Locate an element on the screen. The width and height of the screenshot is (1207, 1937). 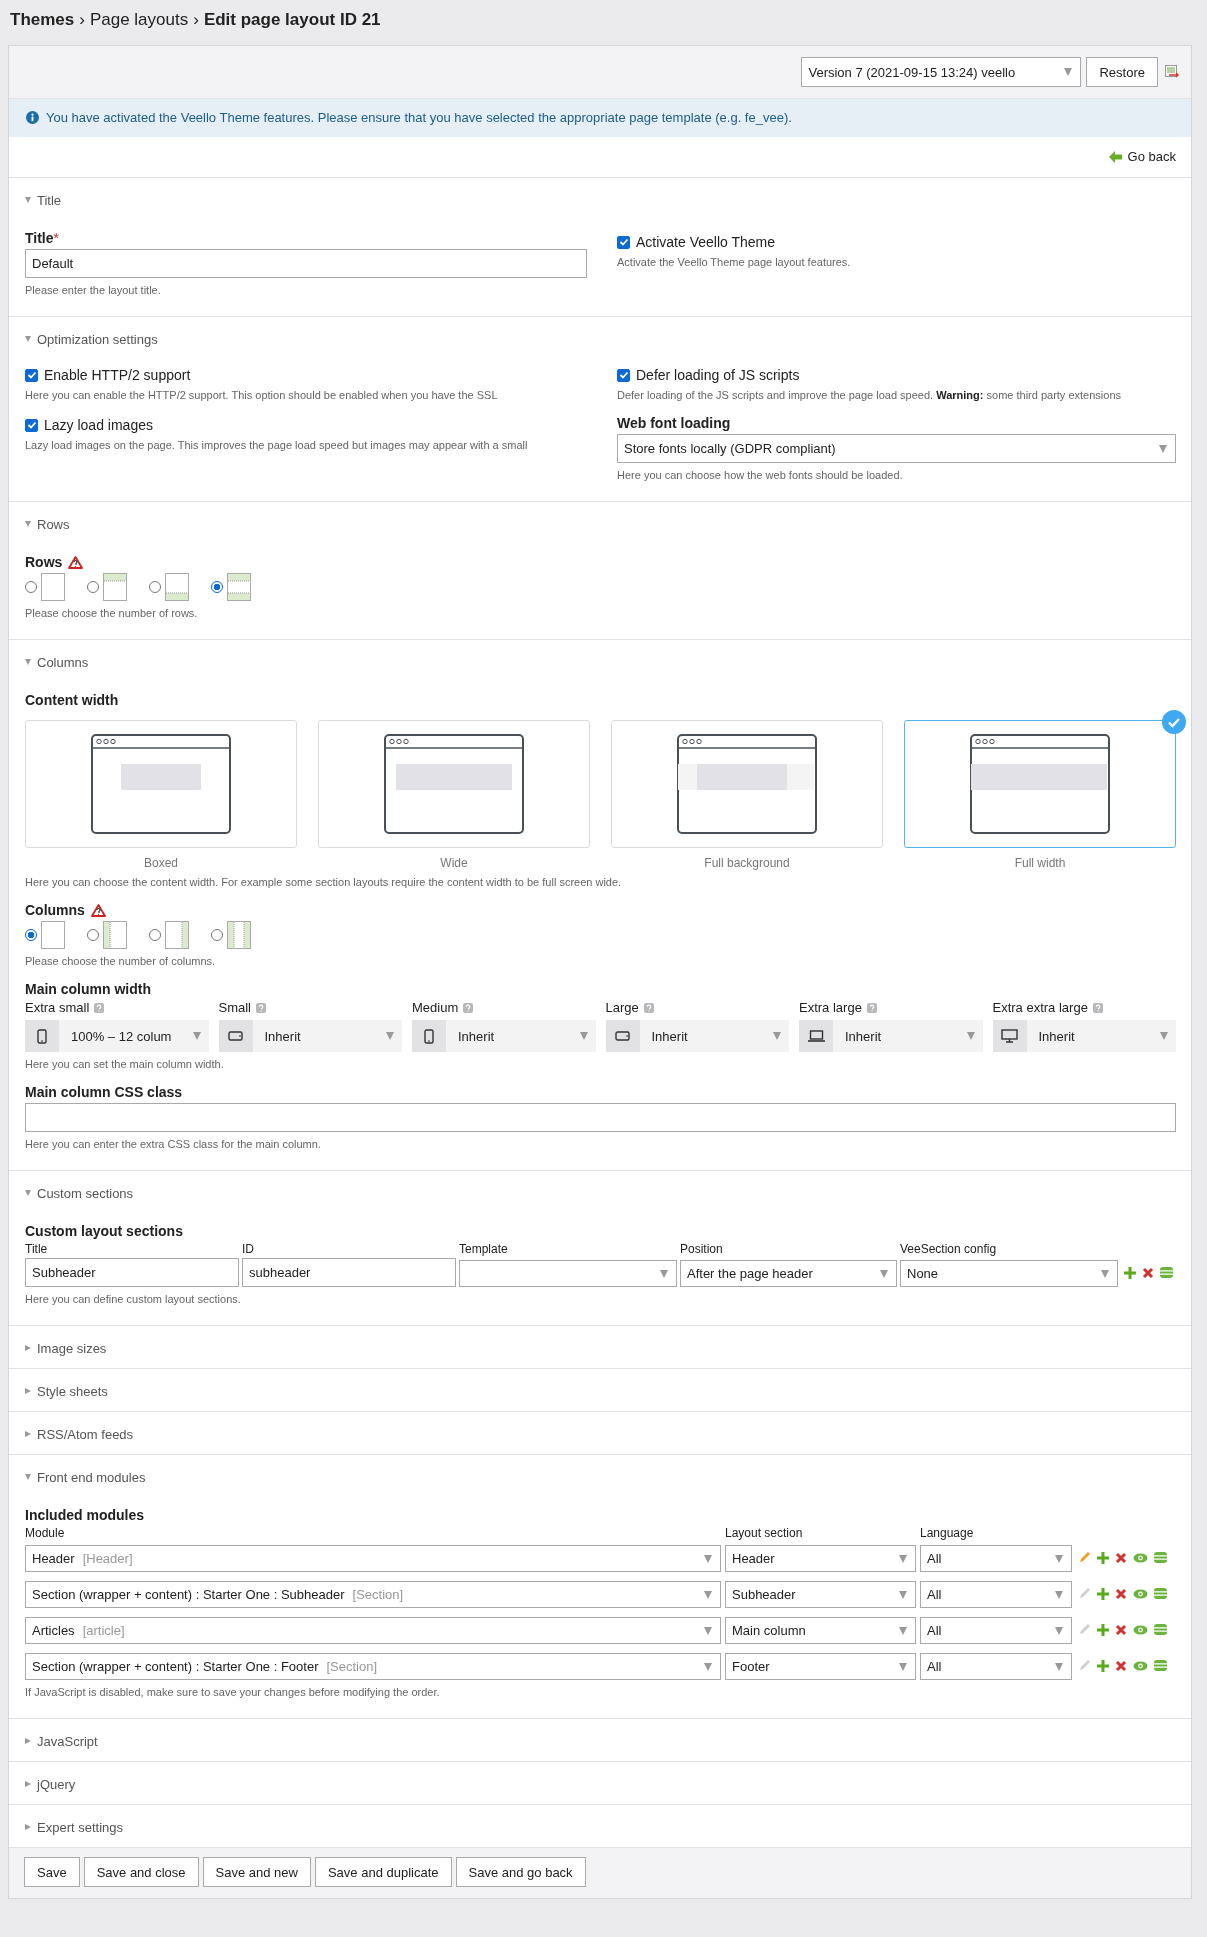
dropdown is located at coordinates (568, 1273).